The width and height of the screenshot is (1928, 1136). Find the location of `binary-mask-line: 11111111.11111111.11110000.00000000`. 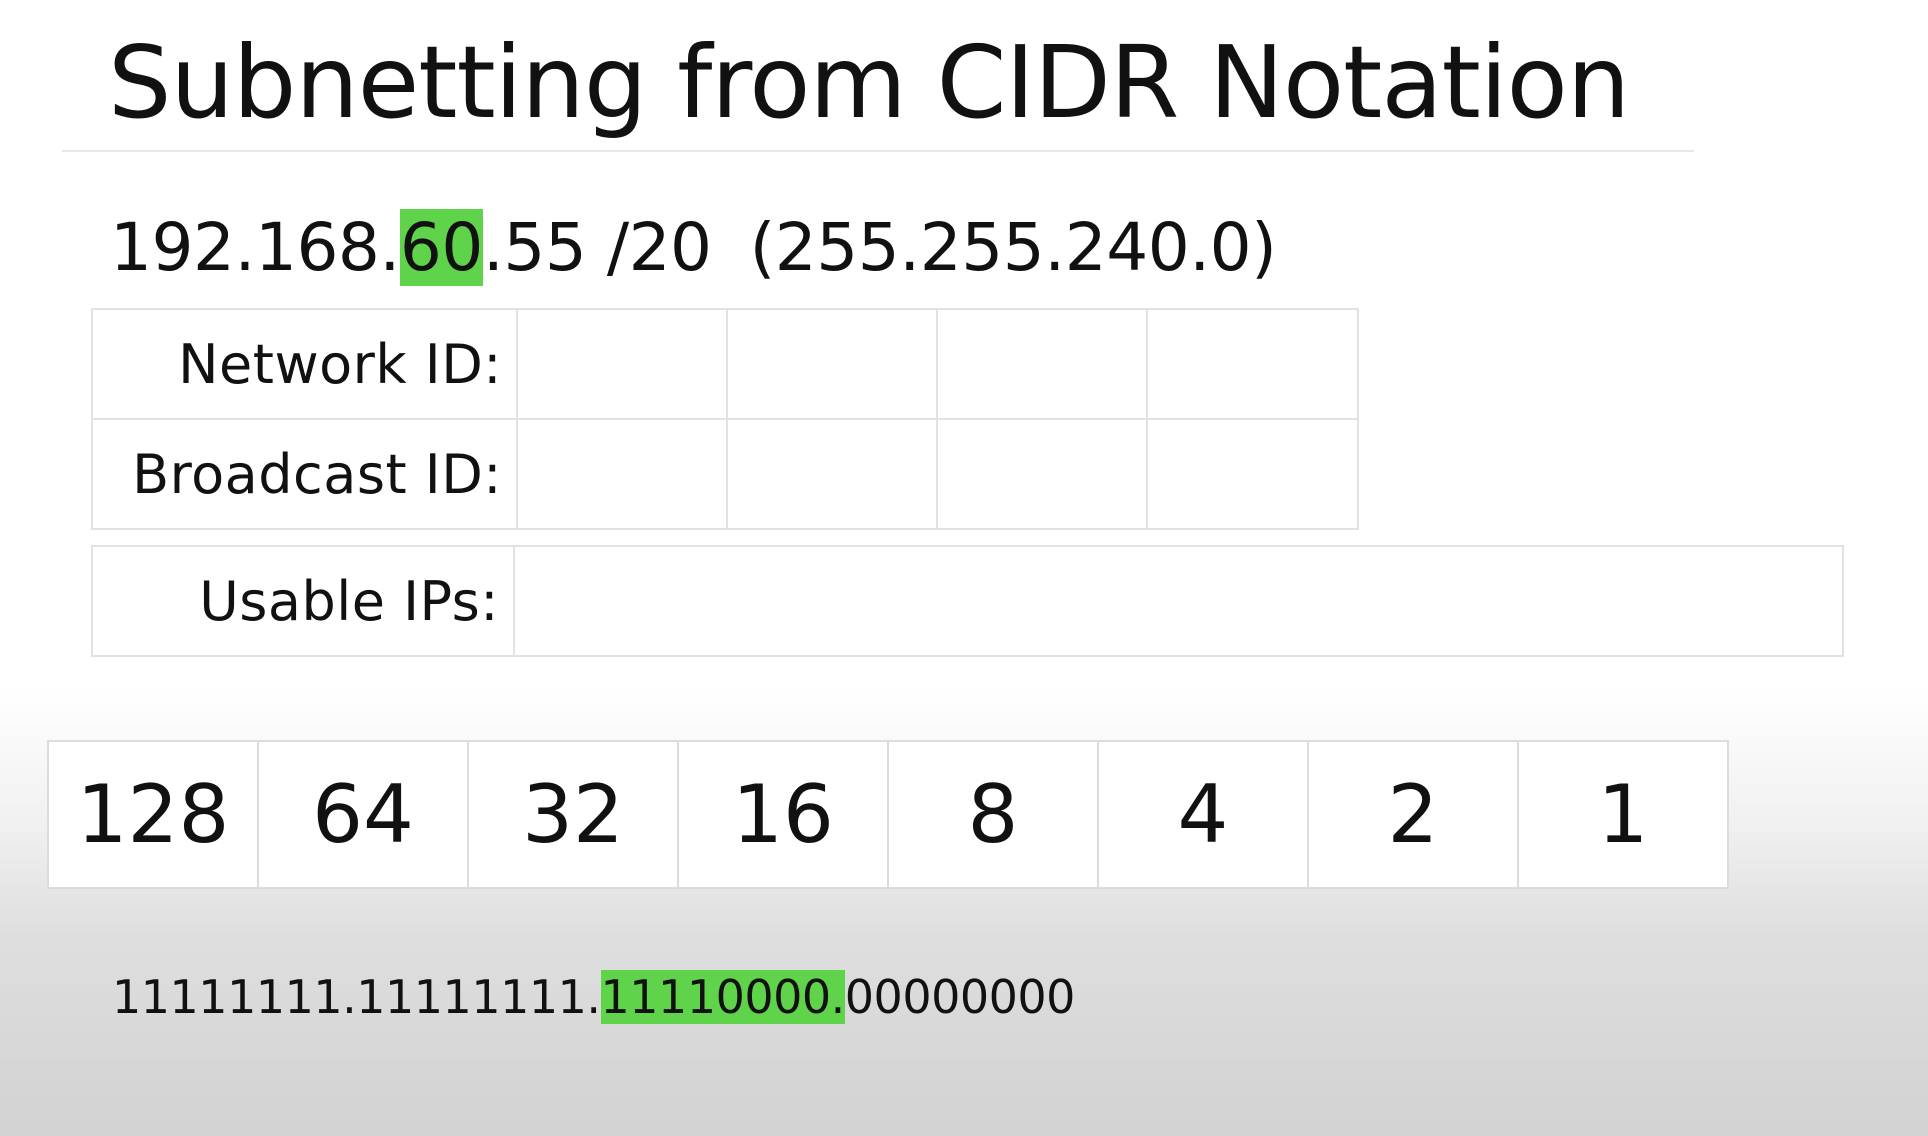

binary-mask-line: 11111111.11111111.11110000.00000000 is located at coordinates (593, 997).